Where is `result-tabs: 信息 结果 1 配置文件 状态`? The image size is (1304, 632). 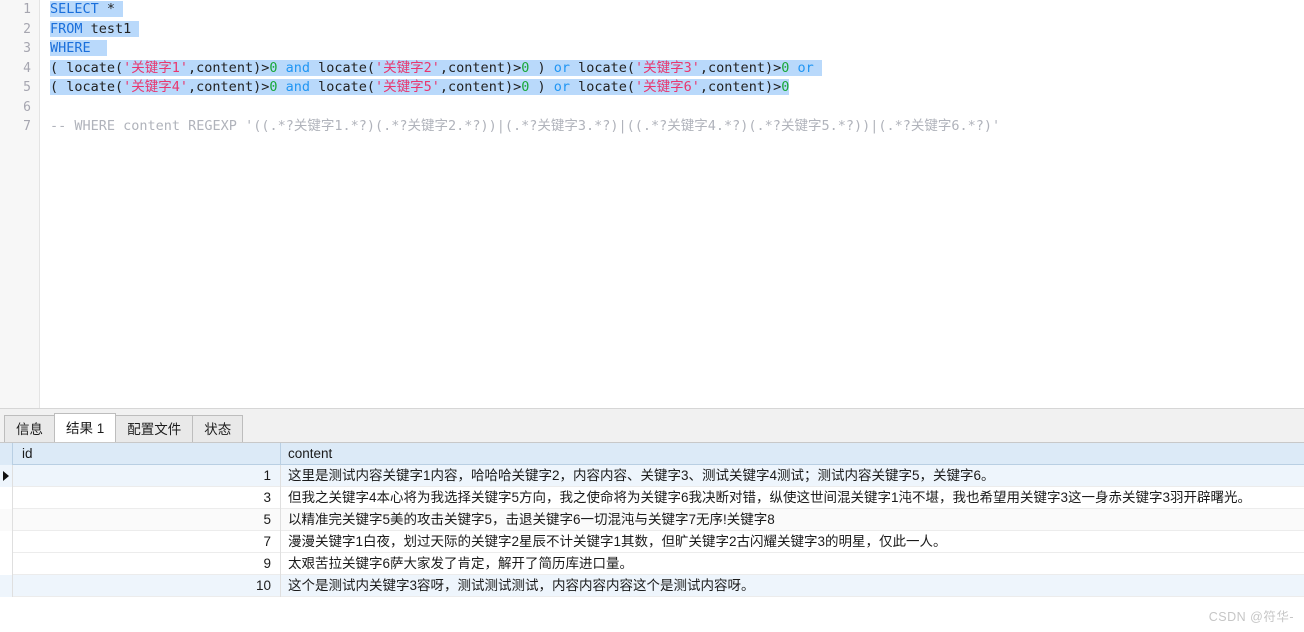
result-tabs: 信息 结果 1 配置文件 状态 is located at coordinates (124, 427).